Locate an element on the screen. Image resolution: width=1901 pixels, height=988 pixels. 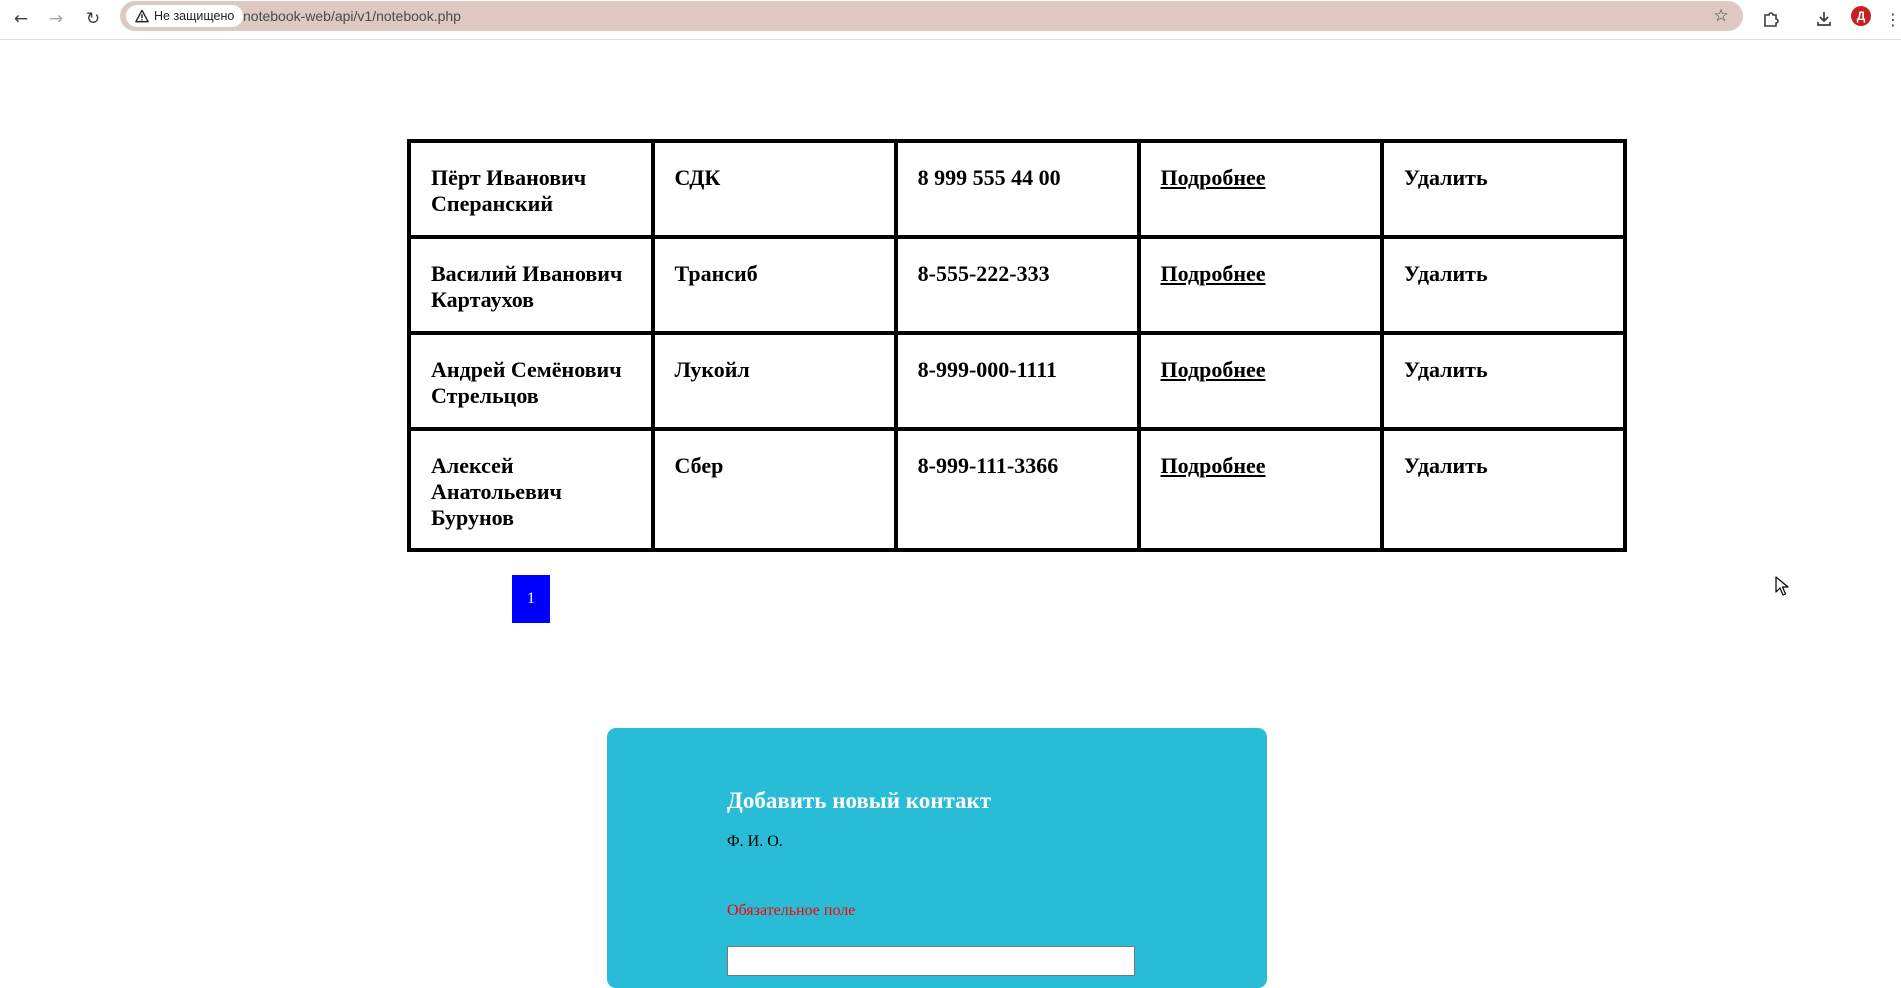
back-arrow-icon: ← is located at coordinates (21, 19).